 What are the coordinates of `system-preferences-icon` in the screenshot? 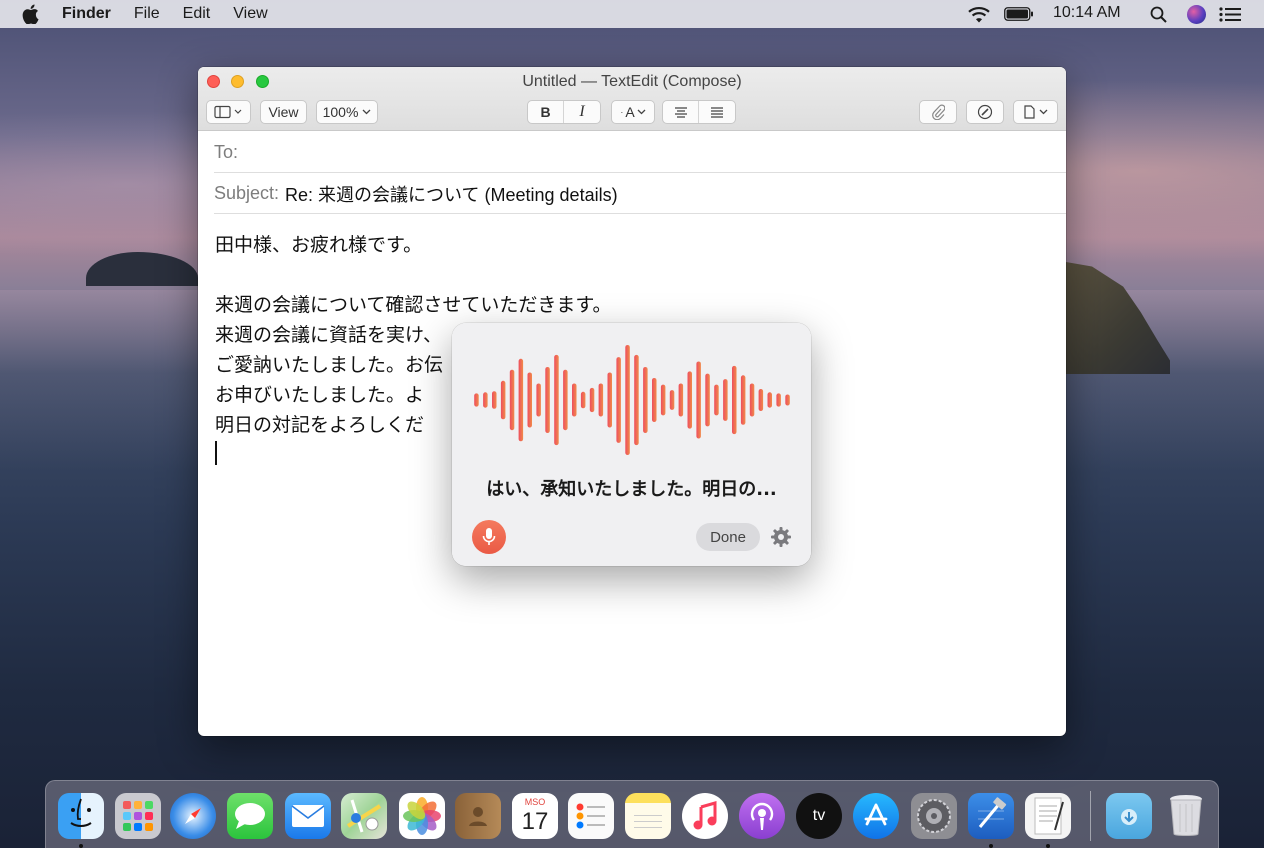 It's located at (934, 816).